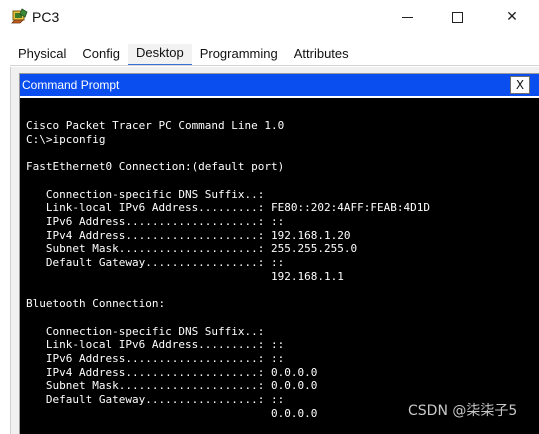 The width and height of the screenshot is (539, 434). What do you see at coordinates (96, 304) in the screenshot?
I see `console-line: Bluetooth Connection:` at bounding box center [96, 304].